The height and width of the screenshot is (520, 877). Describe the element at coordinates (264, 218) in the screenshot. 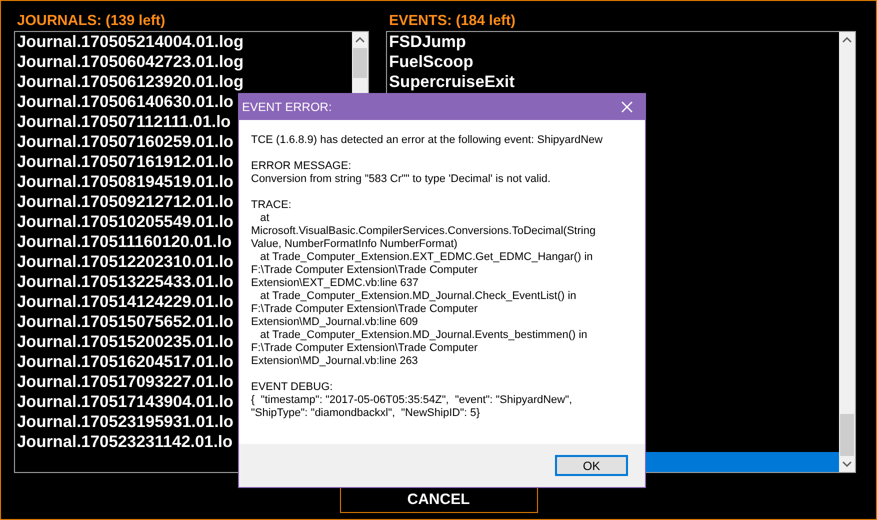

I see `message-line: at` at that location.